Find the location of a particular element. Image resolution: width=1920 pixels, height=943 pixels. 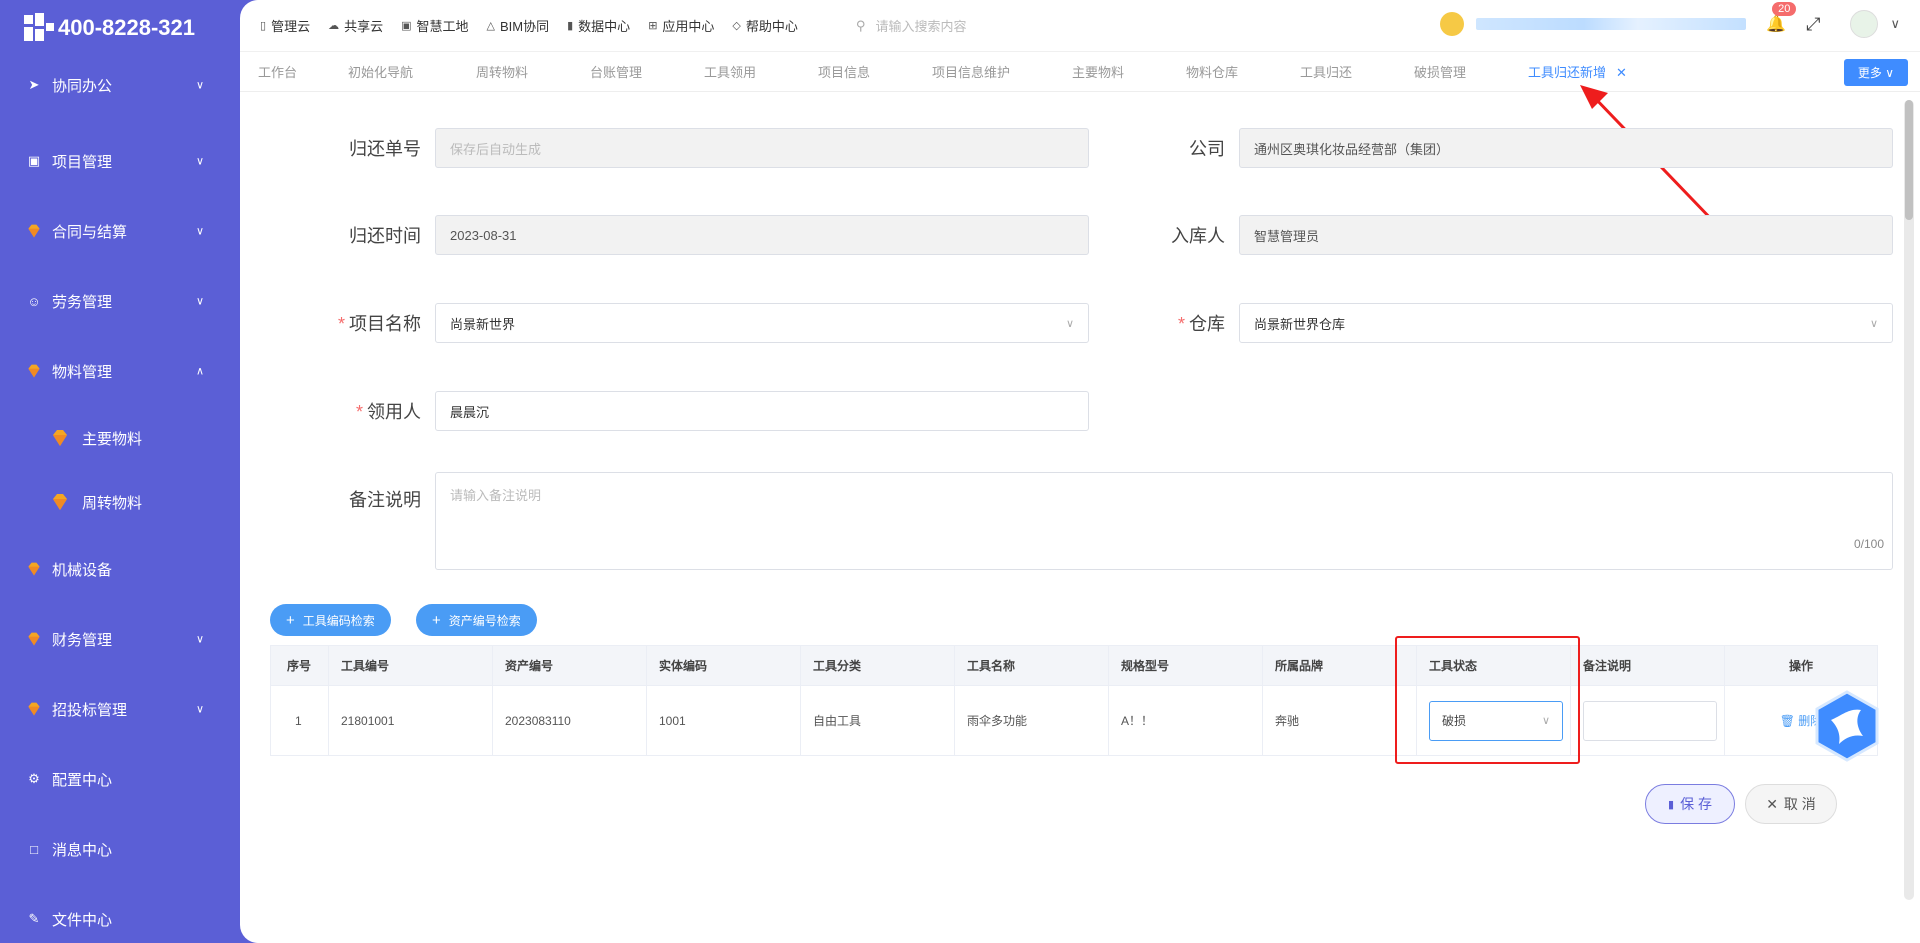

return-time-field: 2023-08-31 is located at coordinates (762, 235).